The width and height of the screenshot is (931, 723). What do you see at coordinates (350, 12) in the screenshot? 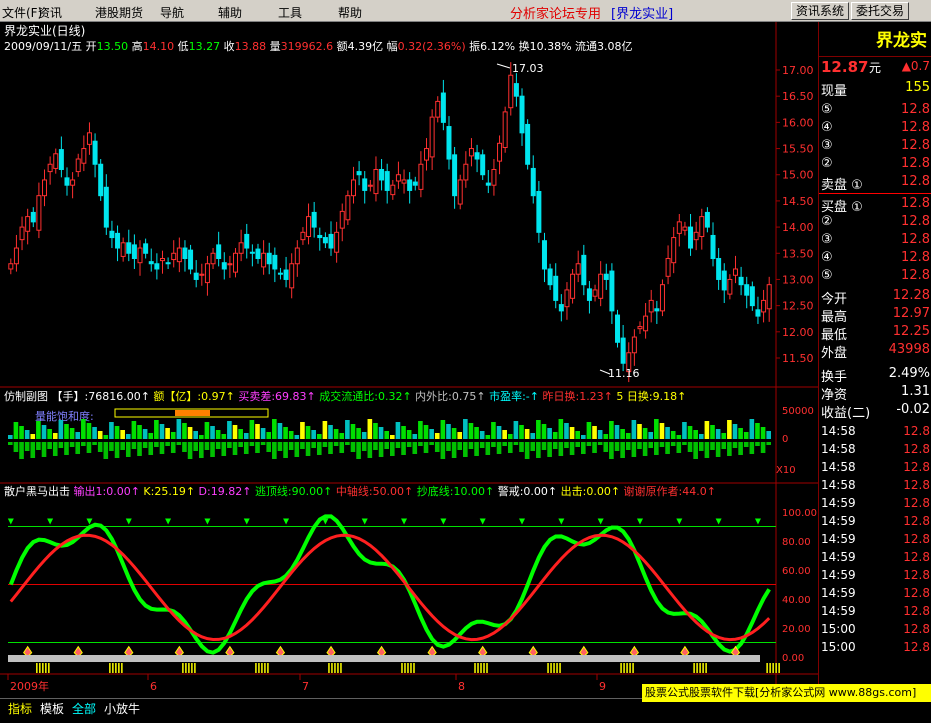
I see `menu-item-6: 帮助` at bounding box center [350, 12].